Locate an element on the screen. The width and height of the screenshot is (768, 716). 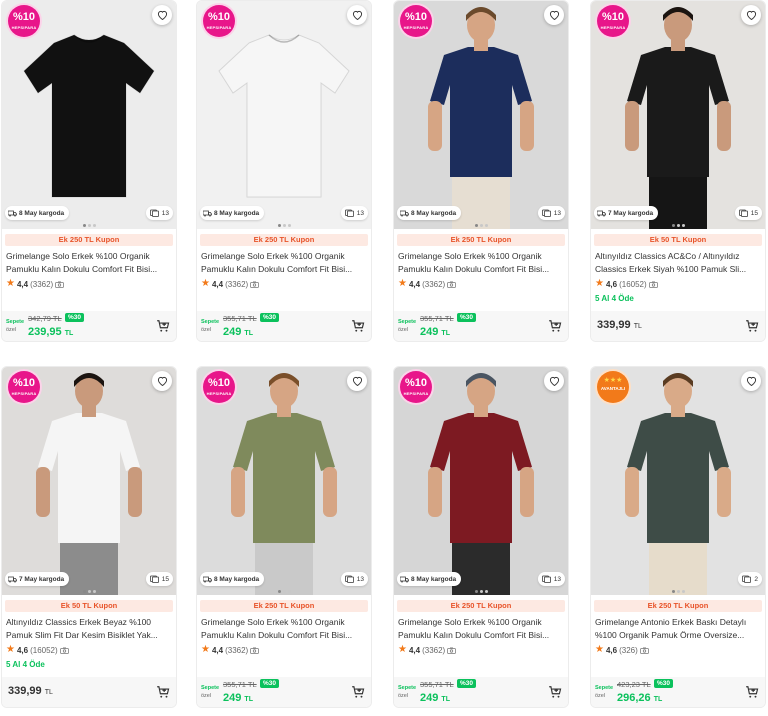
shipping-badge: 8 May kargoda is located at coordinates (232, 213).